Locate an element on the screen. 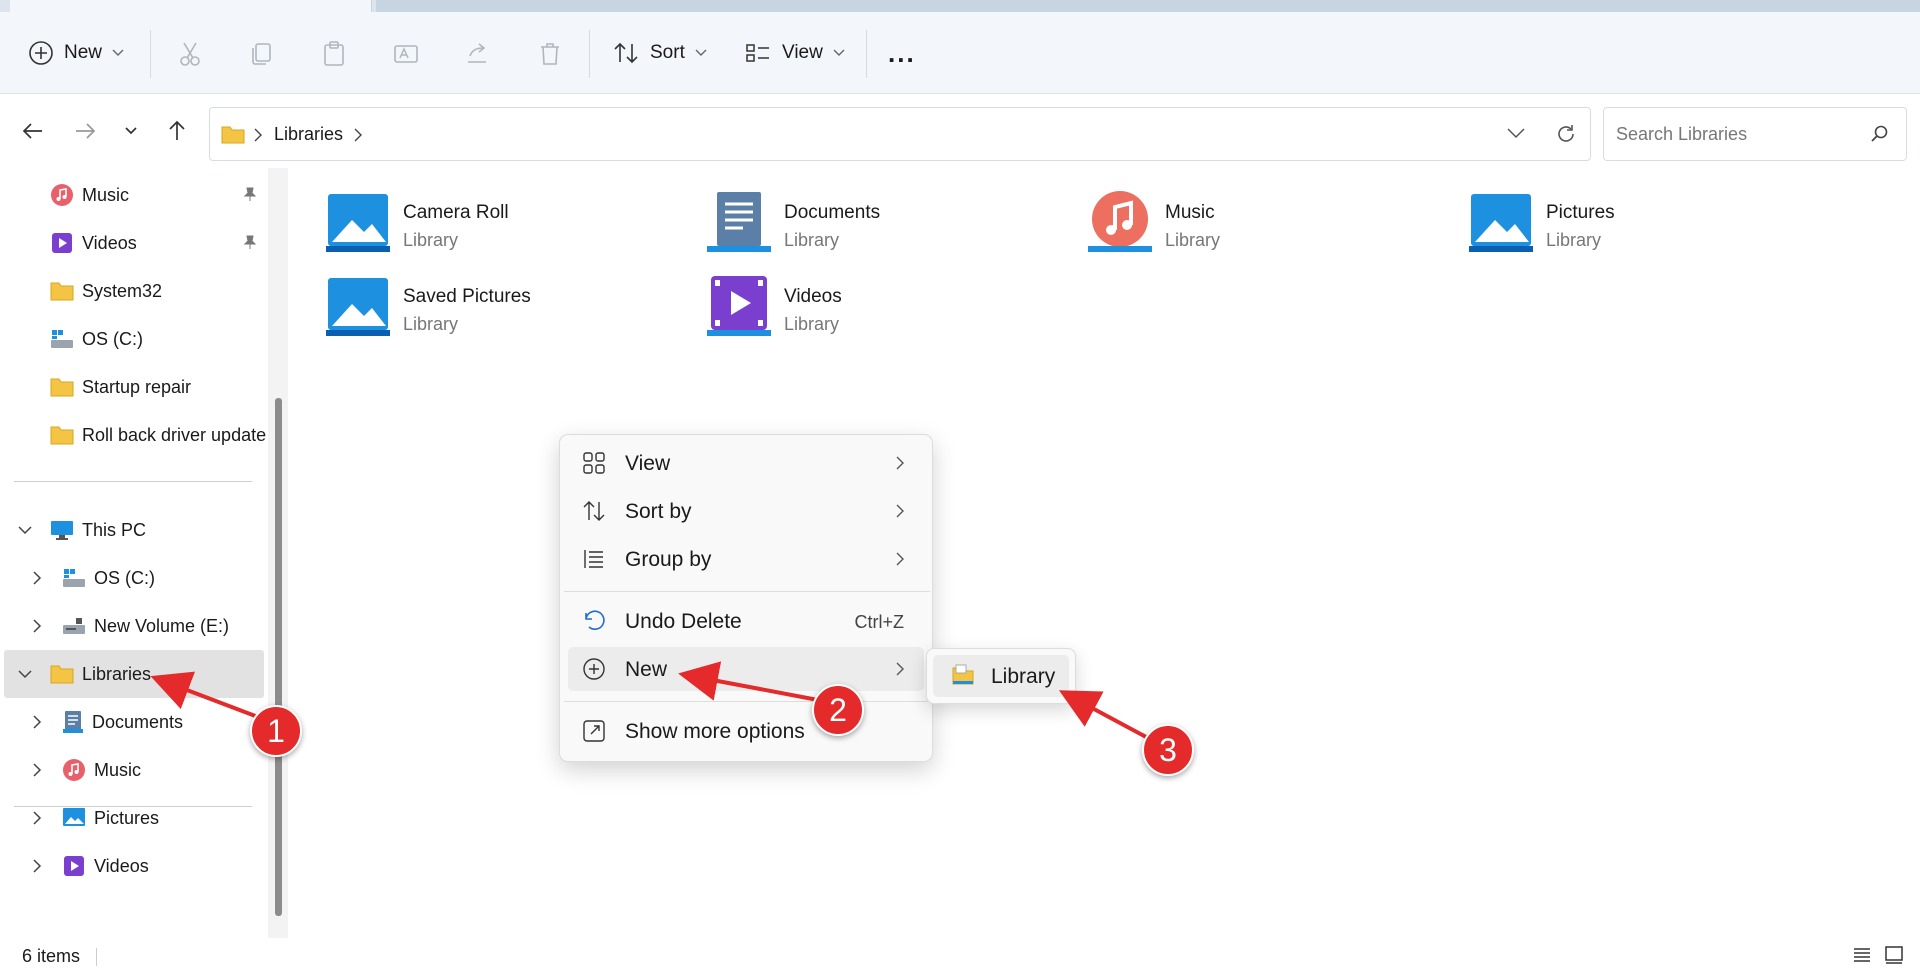  paste-icon is located at coordinates (334, 54).